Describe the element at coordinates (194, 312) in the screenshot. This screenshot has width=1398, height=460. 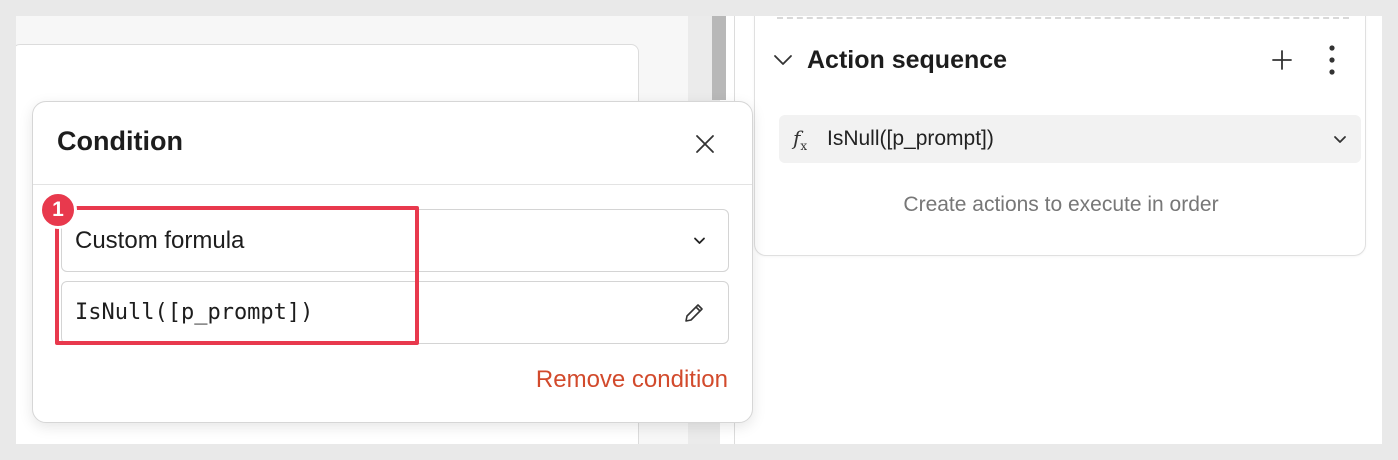
I see `formula-field-value: IsNull([p_prompt])` at that location.